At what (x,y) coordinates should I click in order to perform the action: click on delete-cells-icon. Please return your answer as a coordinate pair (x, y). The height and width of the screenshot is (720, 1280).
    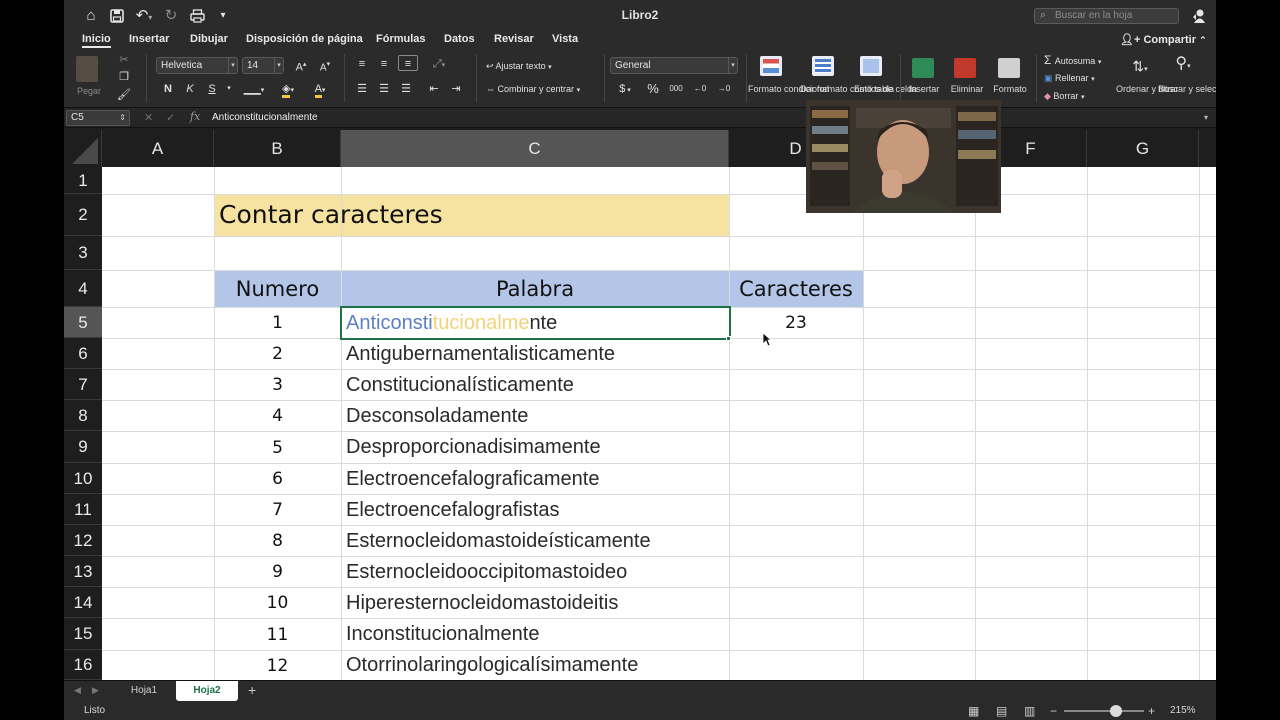
    Looking at the image, I should click on (965, 68).